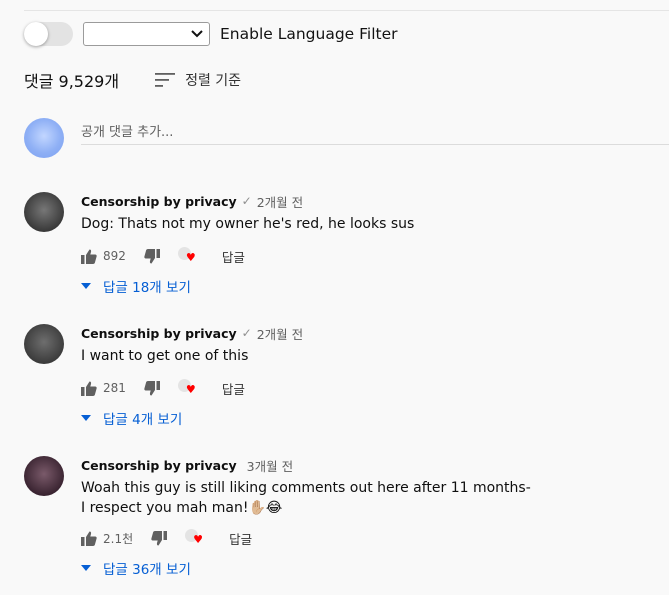  Describe the element at coordinates (346, 10) in the screenshot. I see `top-divider` at that location.